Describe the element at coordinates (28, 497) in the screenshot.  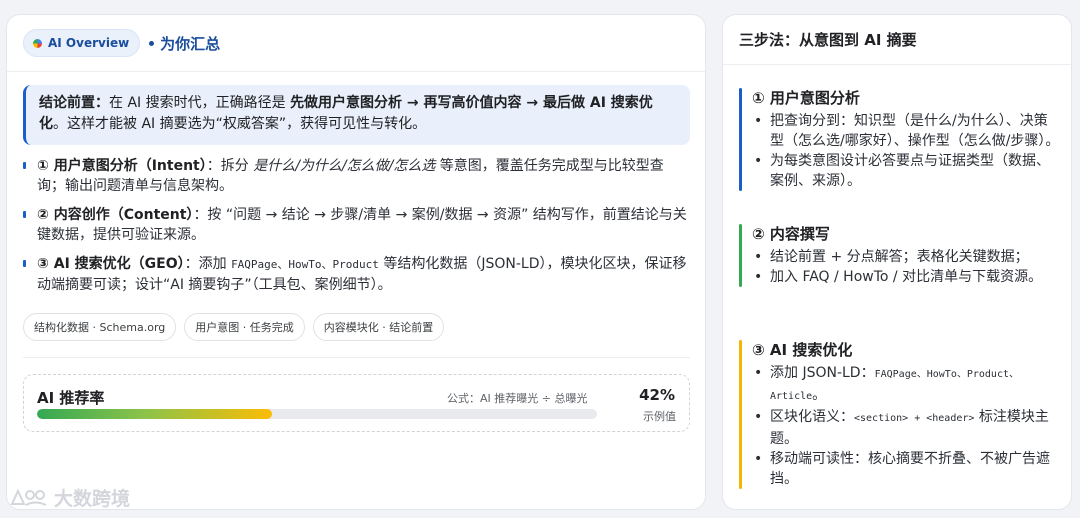
I see `watermark-logo-icon` at that location.